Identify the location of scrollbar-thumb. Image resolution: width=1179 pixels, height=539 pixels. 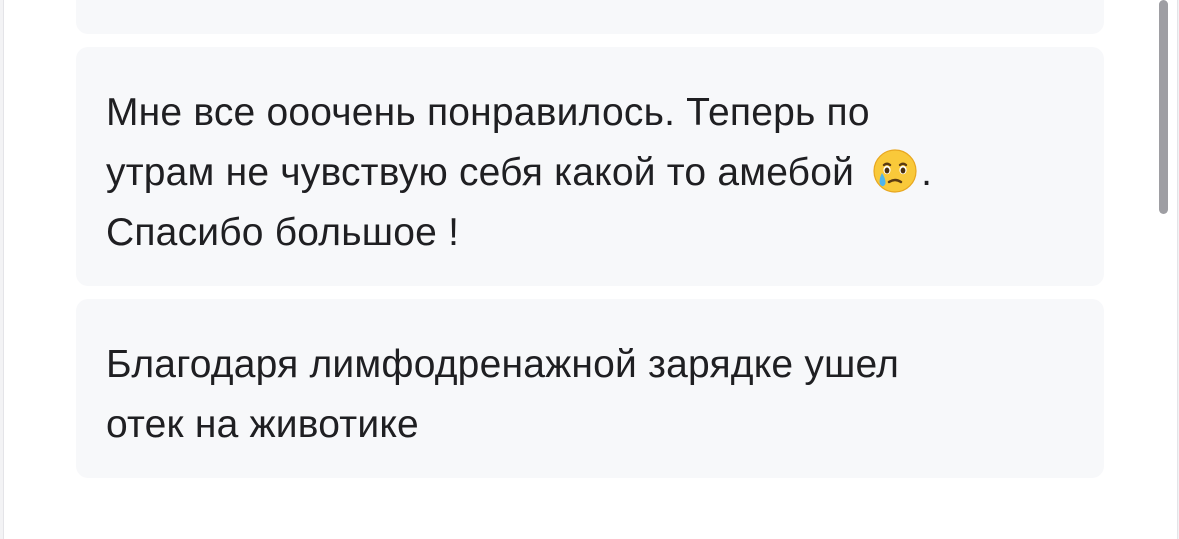
(1163, 107).